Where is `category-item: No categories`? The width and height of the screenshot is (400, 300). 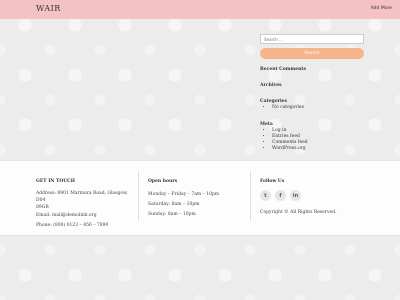 category-item: No categories is located at coordinates (321, 108).